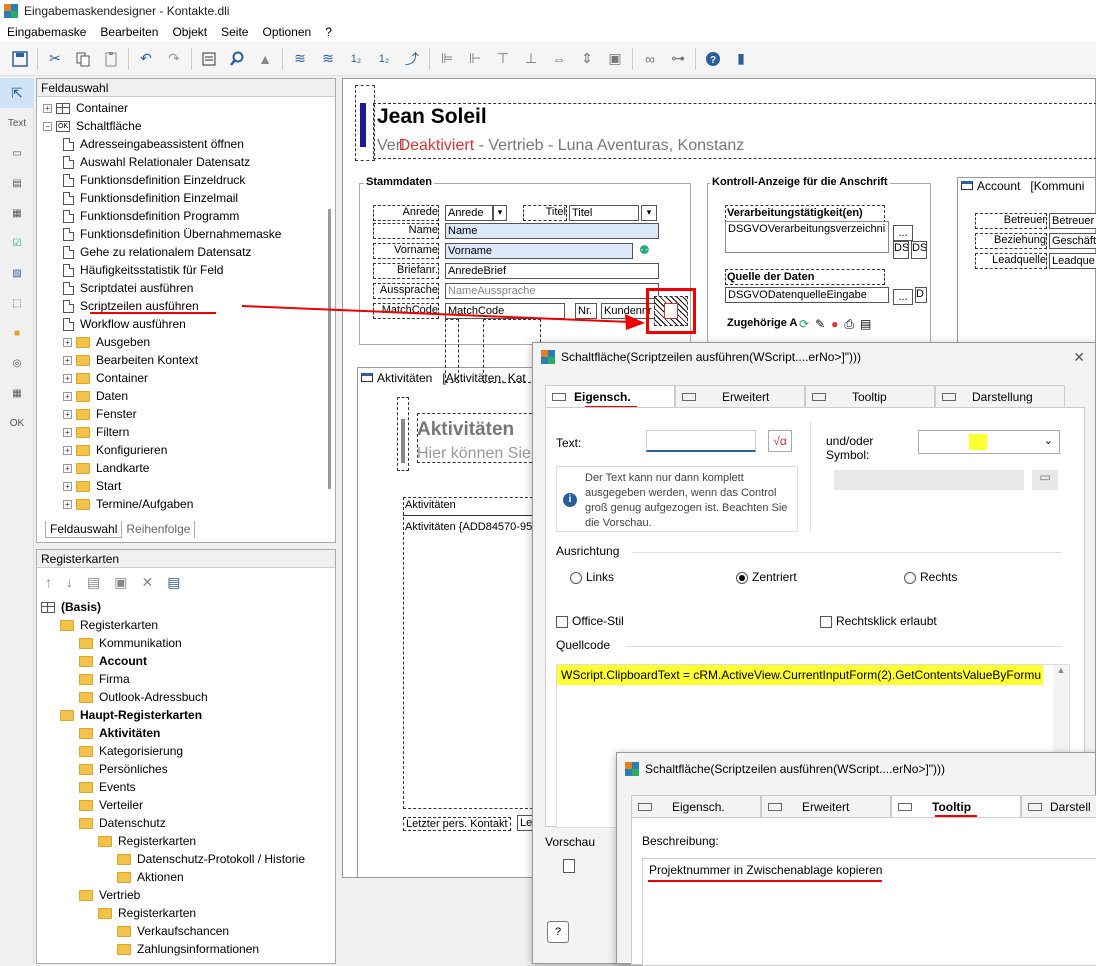 The width and height of the screenshot is (1096, 966). What do you see at coordinates (865, 324) in the screenshot?
I see `copy-address-icon: ▤` at bounding box center [865, 324].